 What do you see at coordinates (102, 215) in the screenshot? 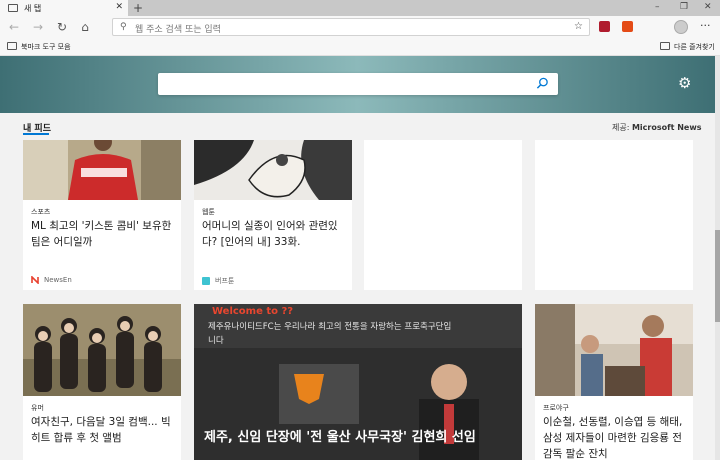
I see `news-card: 스포츠 ML 최고의 '키스톤 콤비' 보유한 팀은 어디일까 NewsEn` at bounding box center [102, 215].